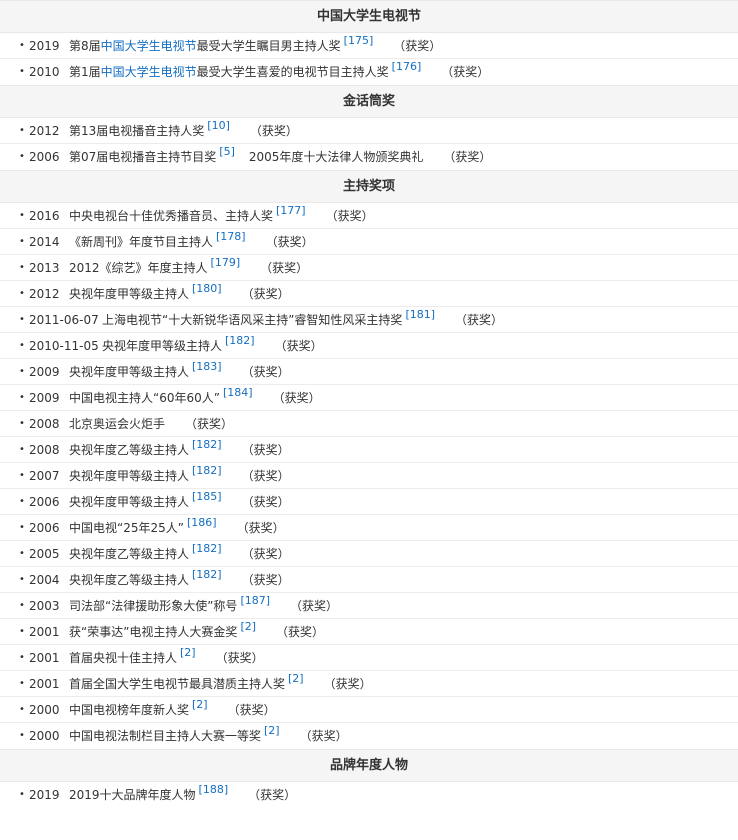 This screenshot has height=840, width=738. I want to click on reference-link: [186], so click(202, 522).